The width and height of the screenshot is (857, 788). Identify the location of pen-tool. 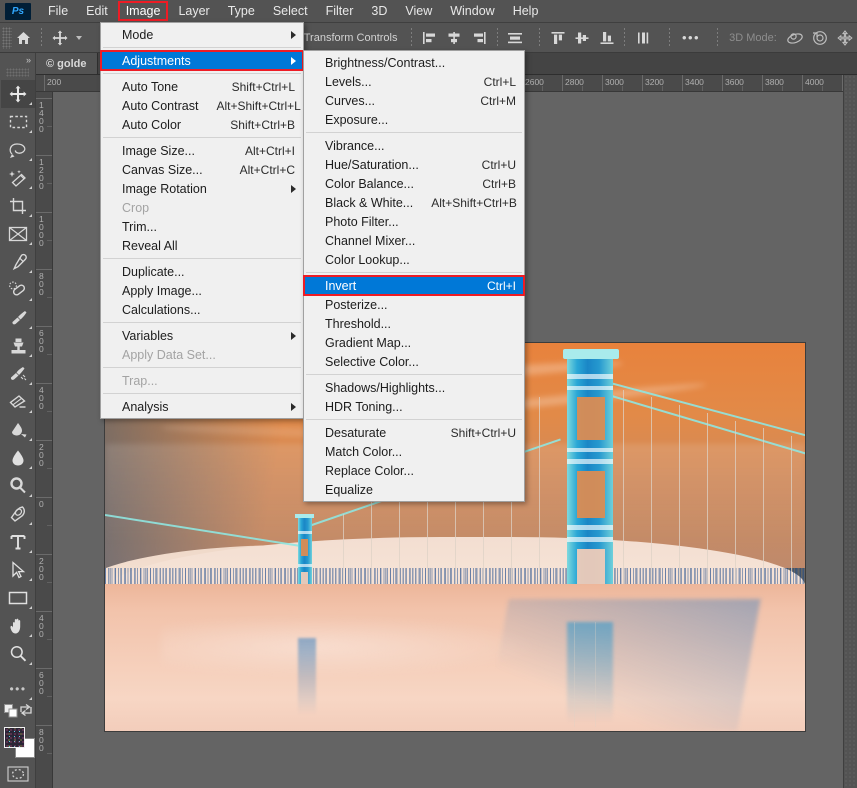
(18, 514).